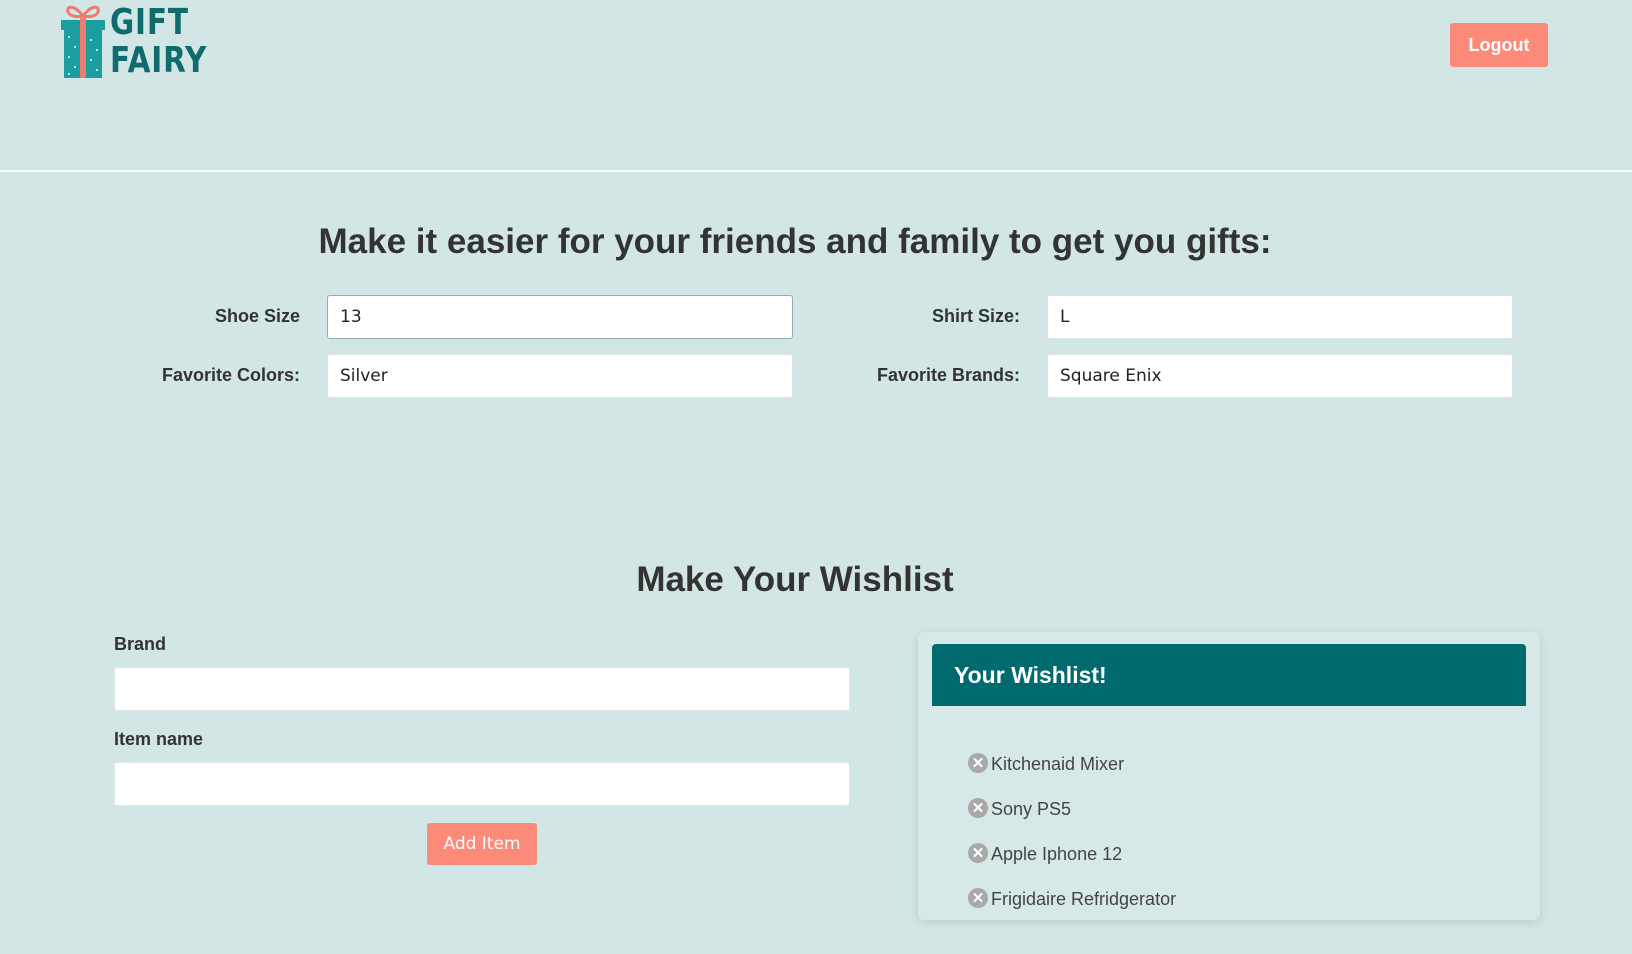  I want to click on shirt-size-input, so click(1280, 317).